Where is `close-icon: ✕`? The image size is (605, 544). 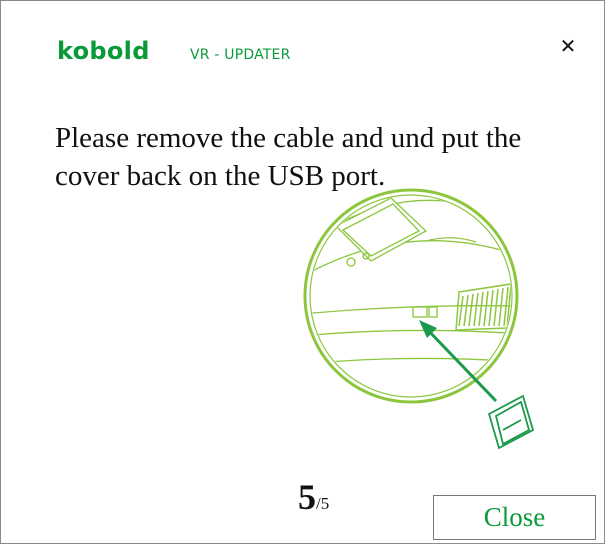
close-icon: ✕ is located at coordinates (568, 46).